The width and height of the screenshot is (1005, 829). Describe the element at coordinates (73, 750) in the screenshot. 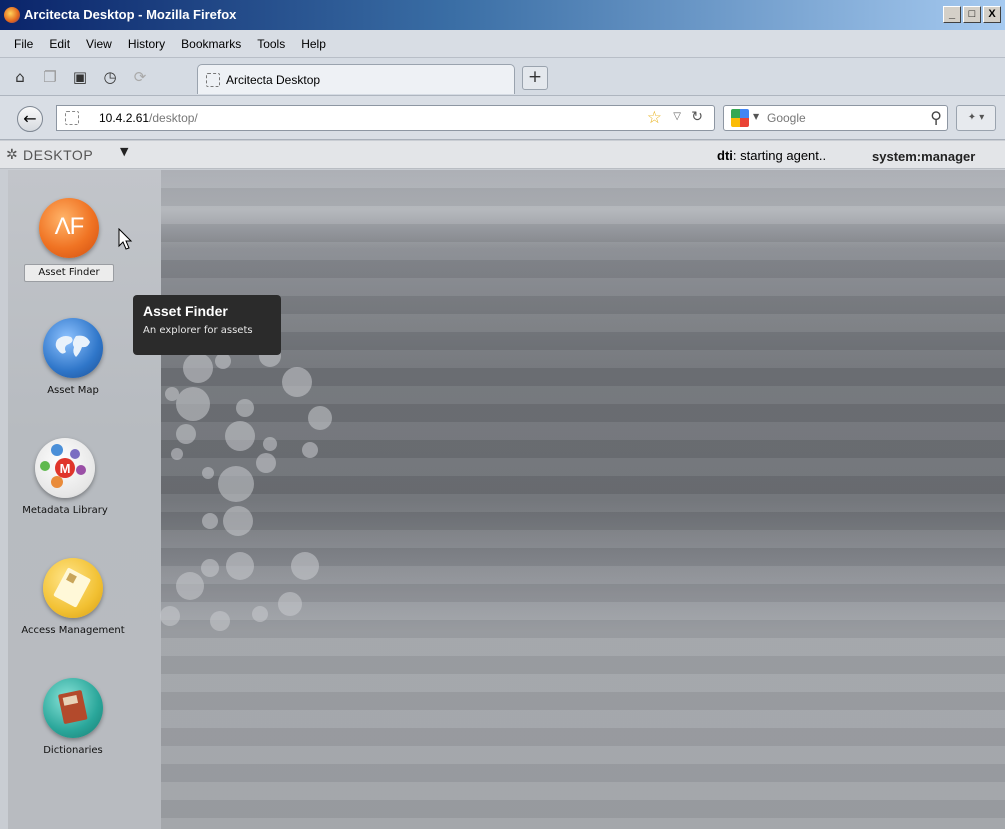

I see `app-label-dictionaries: Dictionaries` at that location.